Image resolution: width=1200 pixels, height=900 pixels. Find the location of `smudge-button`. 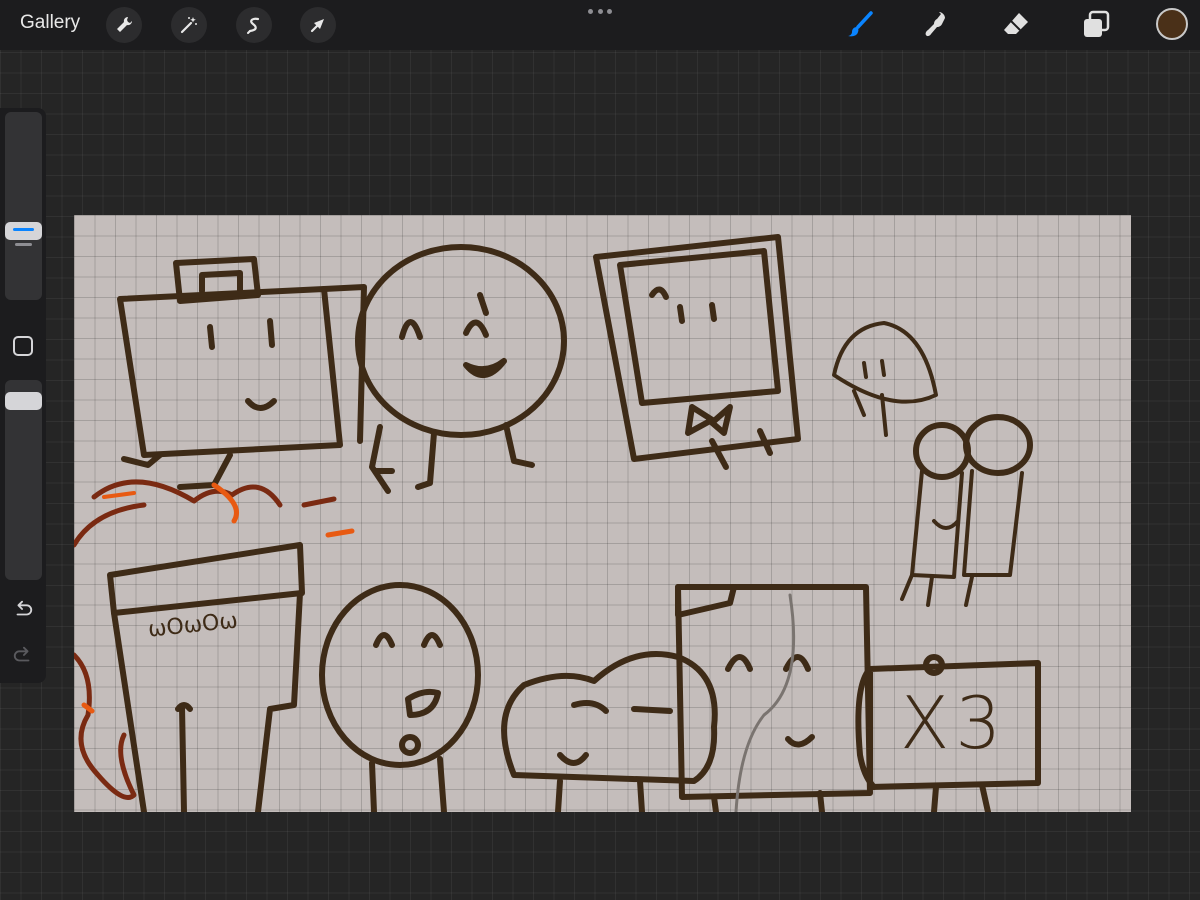

smudge-button is located at coordinates (938, 25).